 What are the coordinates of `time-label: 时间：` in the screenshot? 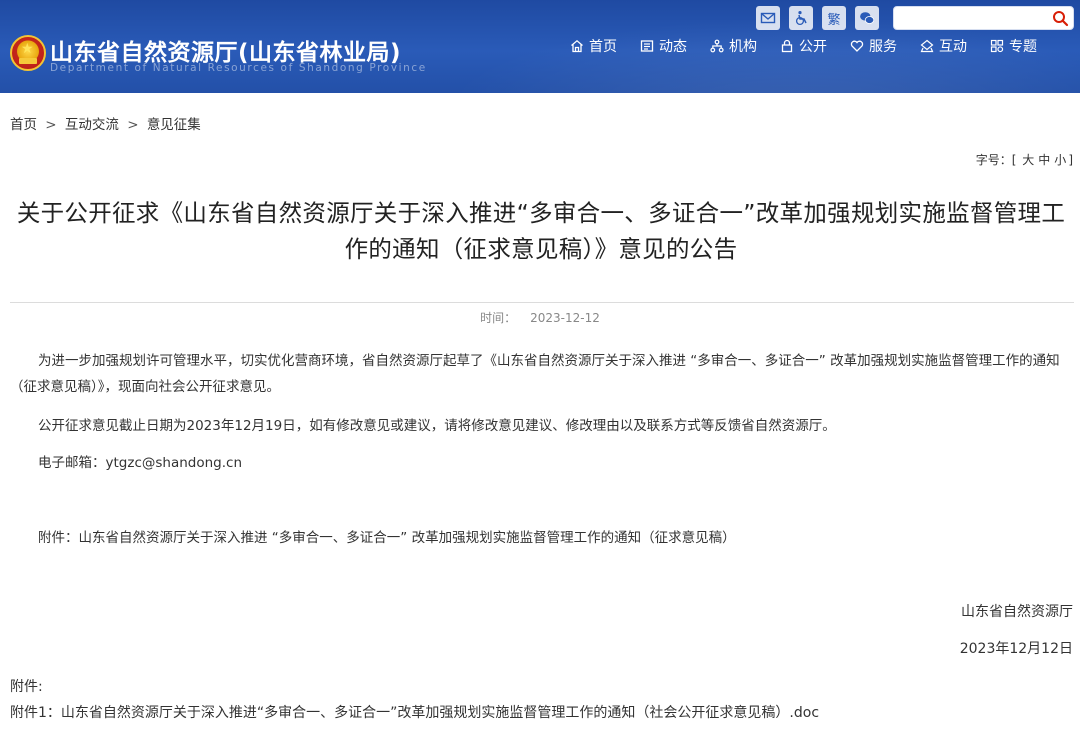 It's located at (498, 318).